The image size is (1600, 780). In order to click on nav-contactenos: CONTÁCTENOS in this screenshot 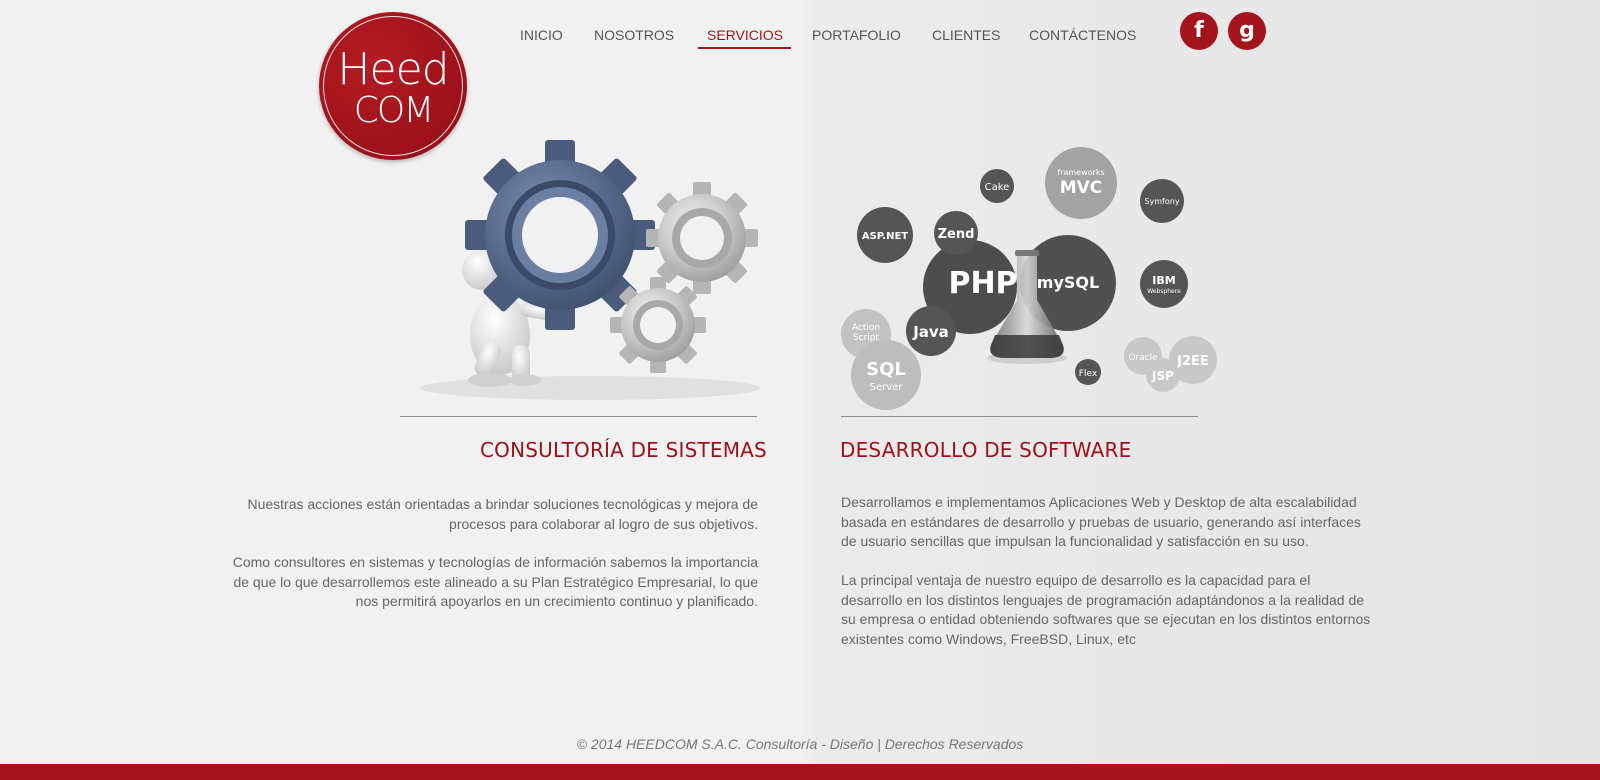, I will do `click(1082, 35)`.